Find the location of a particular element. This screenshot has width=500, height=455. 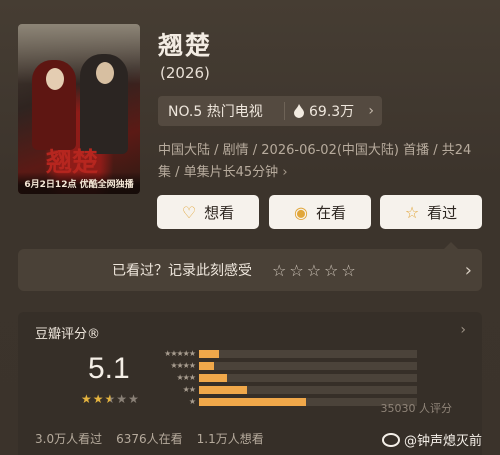

watching-count: 6376人在看 is located at coordinates (149, 439).